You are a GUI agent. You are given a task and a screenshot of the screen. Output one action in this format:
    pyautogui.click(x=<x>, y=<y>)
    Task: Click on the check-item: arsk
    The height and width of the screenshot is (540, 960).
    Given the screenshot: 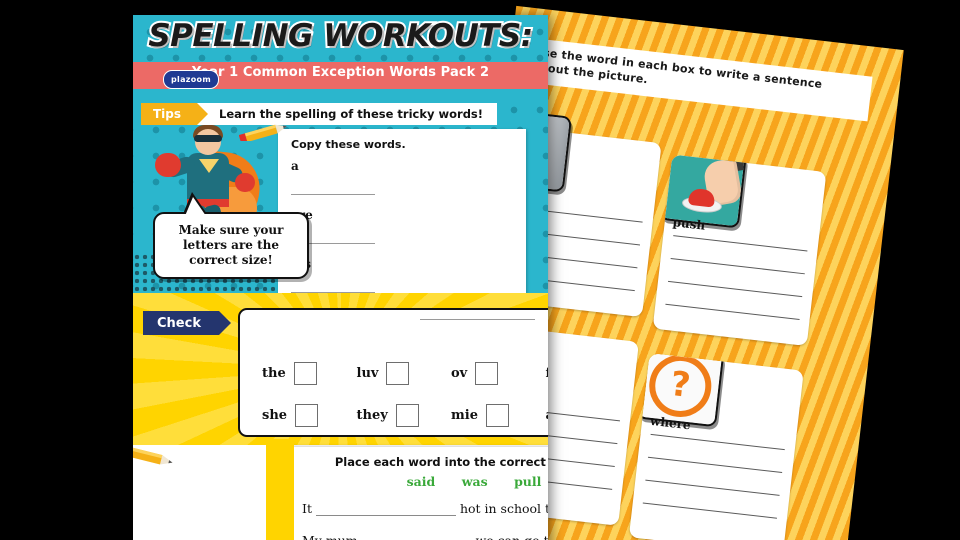 What is the action you would take?
    pyautogui.click(x=547, y=415)
    